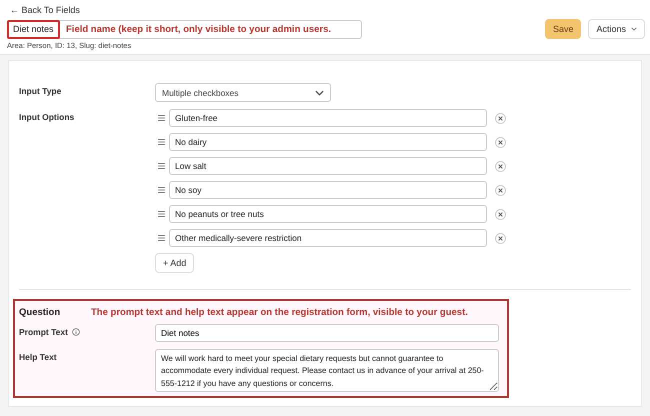 The image size is (650, 416). What do you see at coordinates (328, 142) in the screenshot?
I see `option-input: No dairy` at bounding box center [328, 142].